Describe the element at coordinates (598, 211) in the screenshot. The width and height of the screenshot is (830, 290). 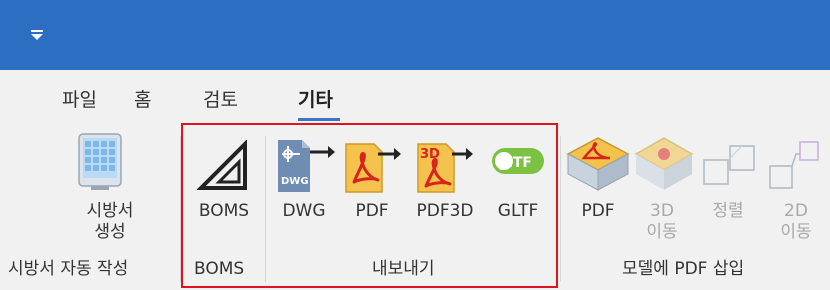
I see `insert-pdf-label: PDF` at that location.